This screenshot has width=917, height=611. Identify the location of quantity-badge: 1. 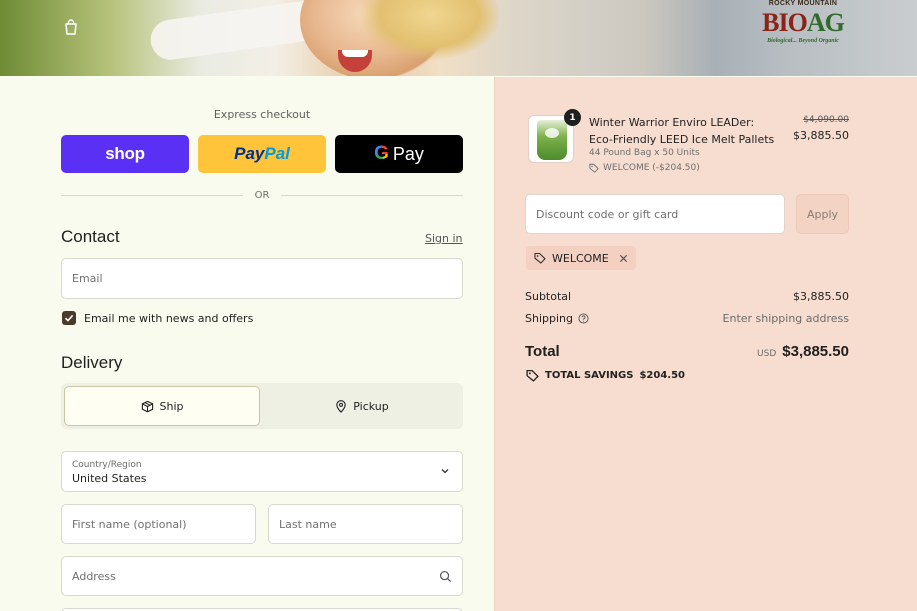
(572, 117).